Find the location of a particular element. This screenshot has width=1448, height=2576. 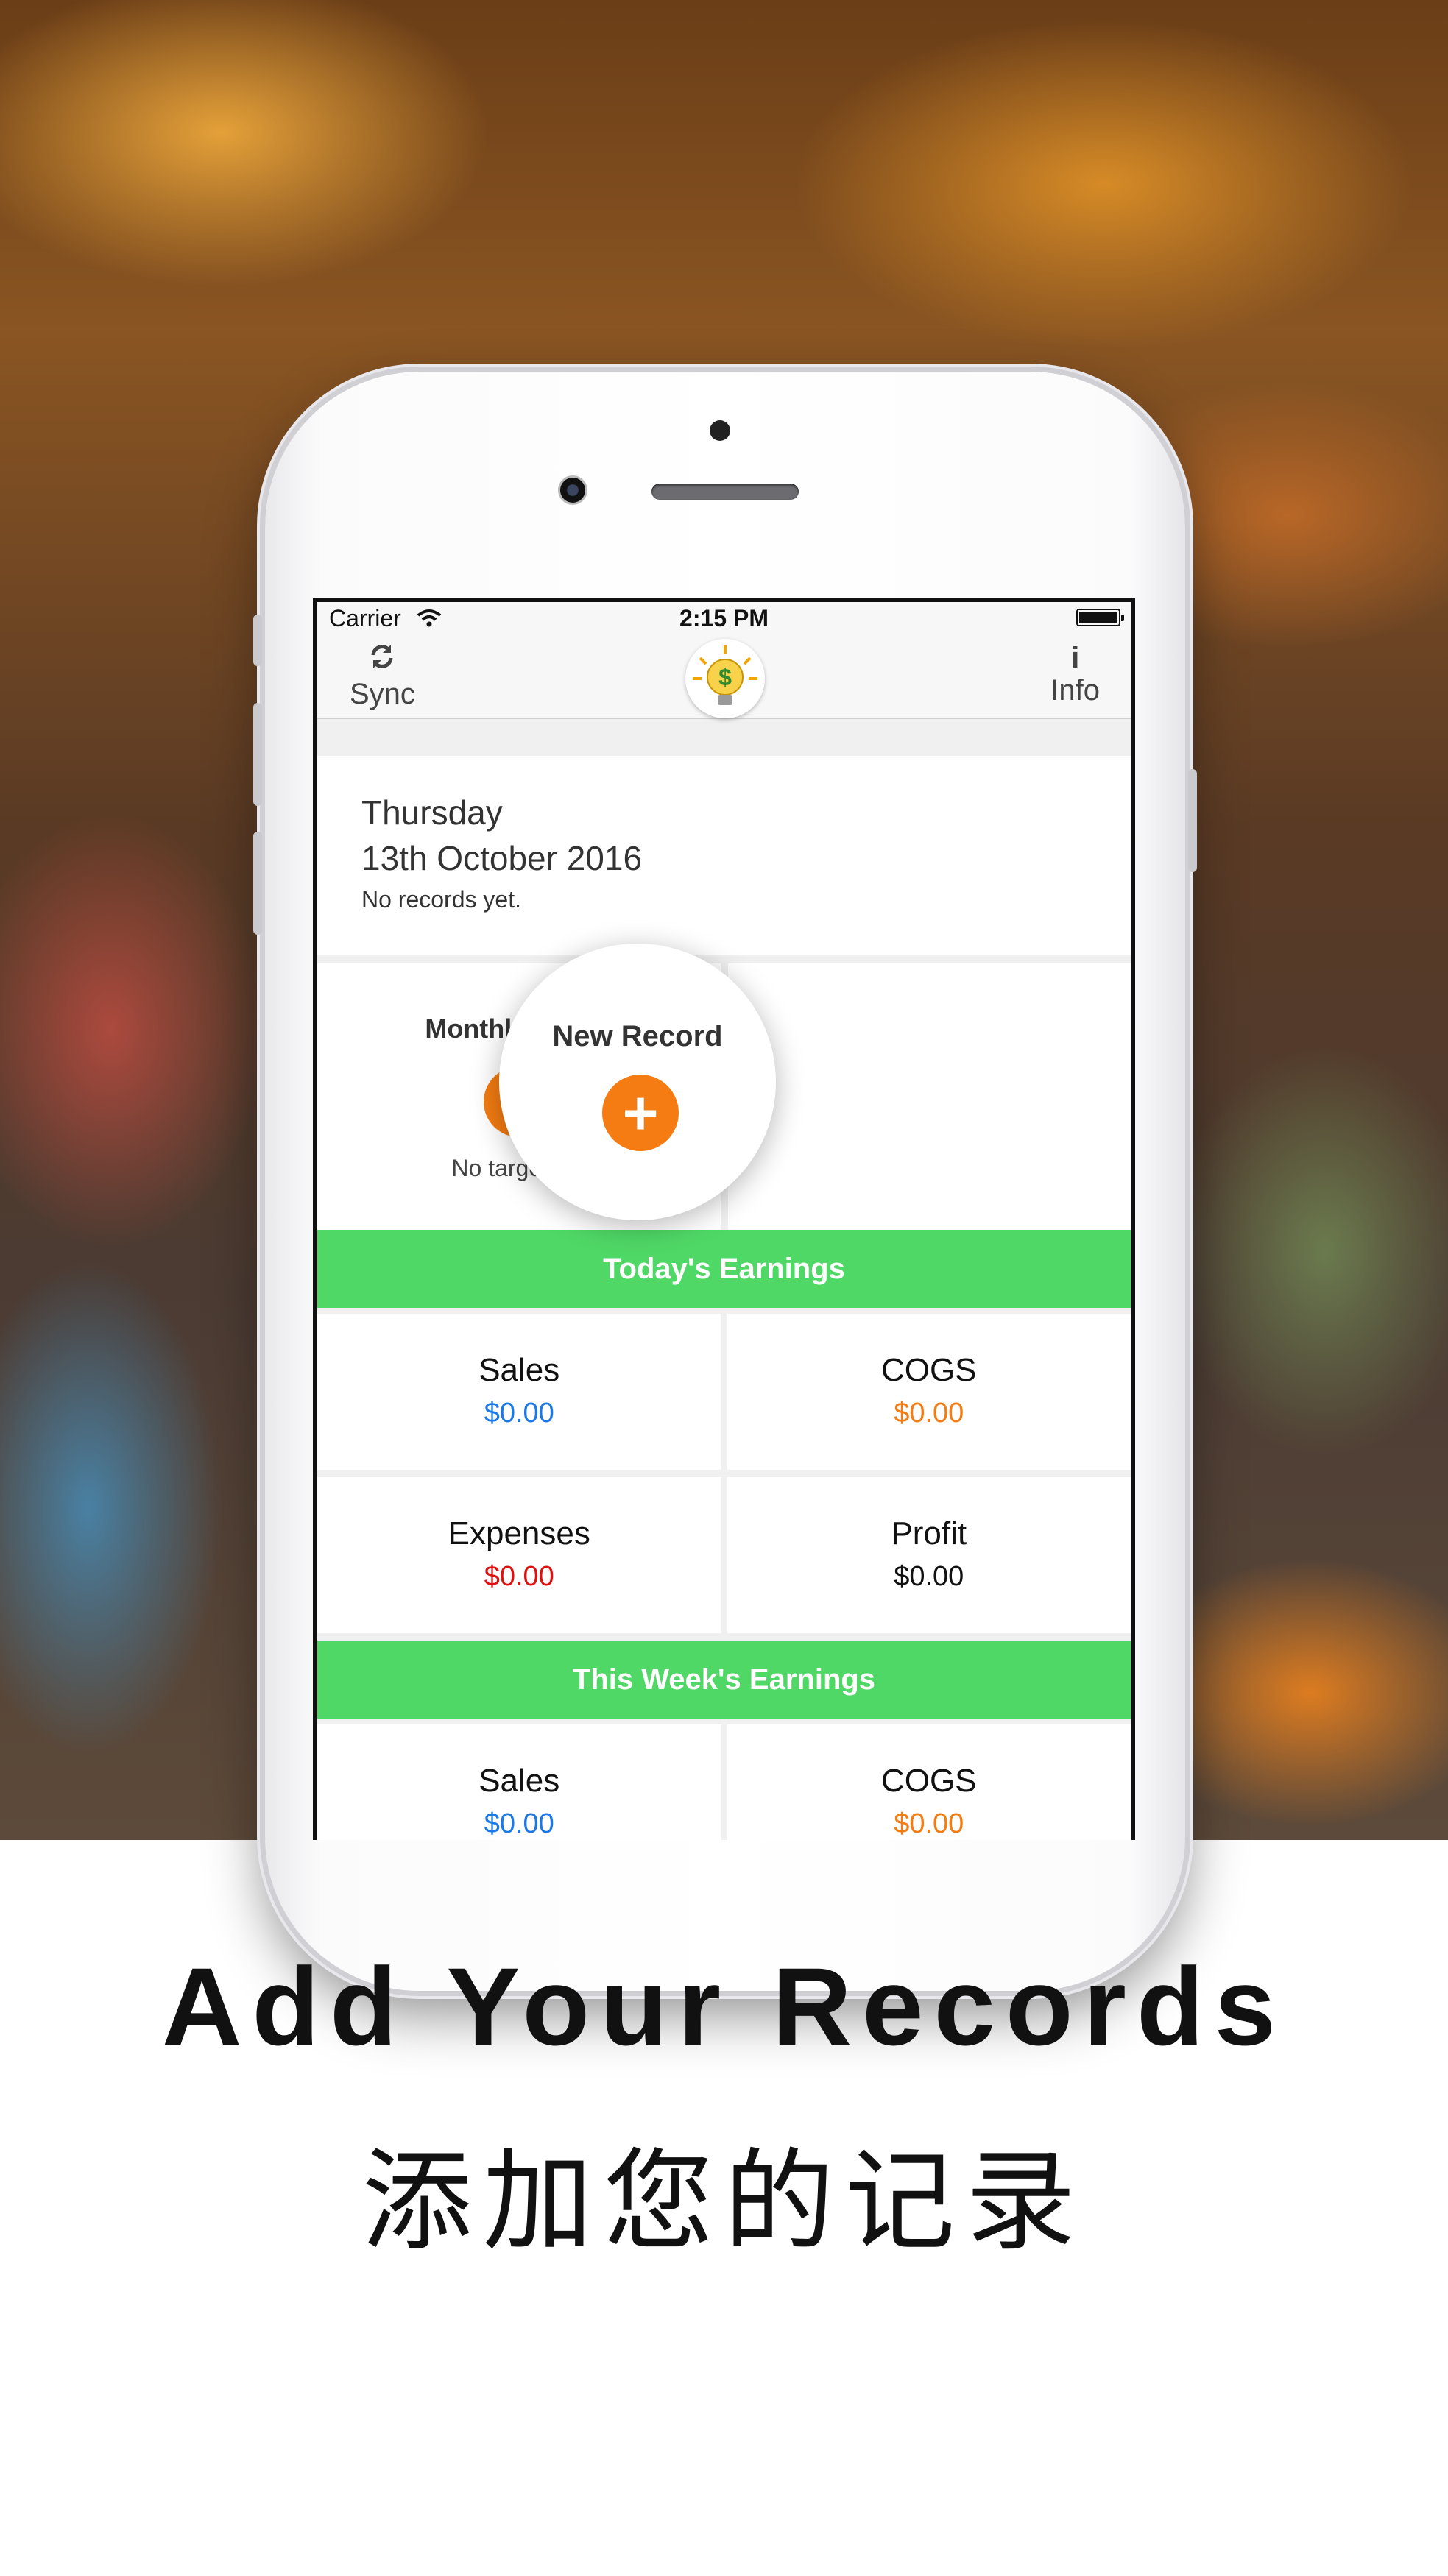

info-button: i Info is located at coordinates (1075, 674).